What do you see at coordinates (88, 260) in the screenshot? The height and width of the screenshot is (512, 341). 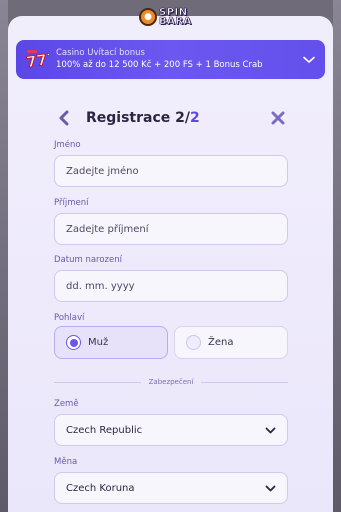 I see `birth-date-label: Datum narození` at bounding box center [88, 260].